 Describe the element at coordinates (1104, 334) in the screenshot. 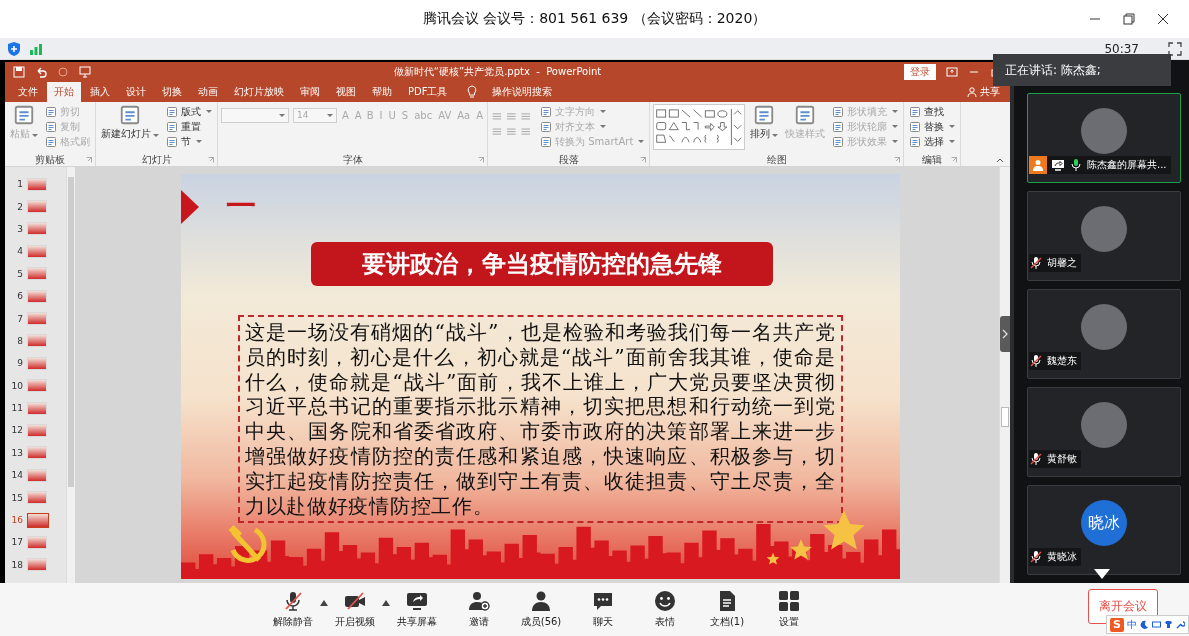

I see `video-tile: 魏楚东` at that location.